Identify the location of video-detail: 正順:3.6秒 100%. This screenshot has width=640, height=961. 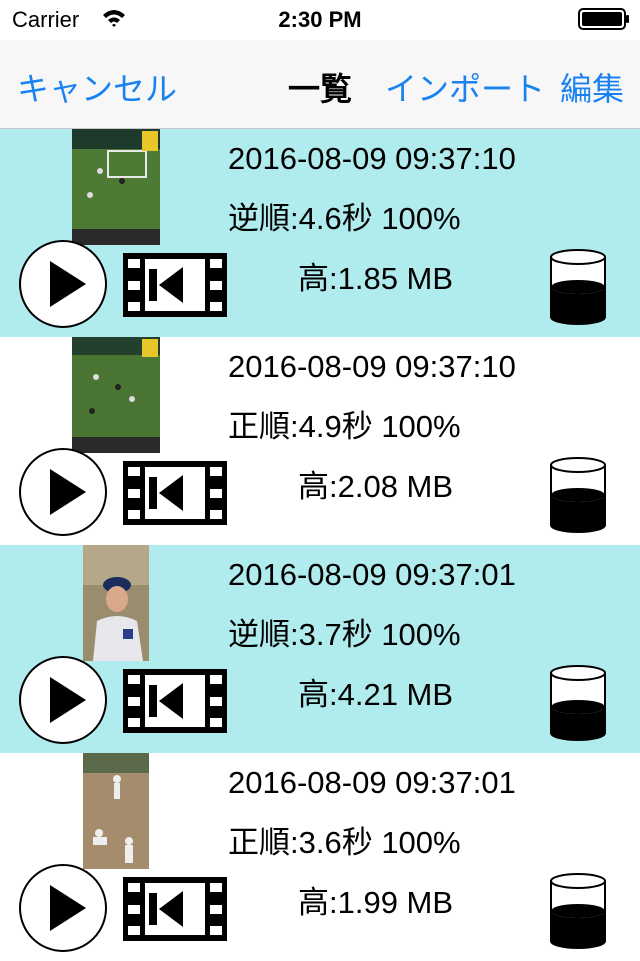
(344, 842).